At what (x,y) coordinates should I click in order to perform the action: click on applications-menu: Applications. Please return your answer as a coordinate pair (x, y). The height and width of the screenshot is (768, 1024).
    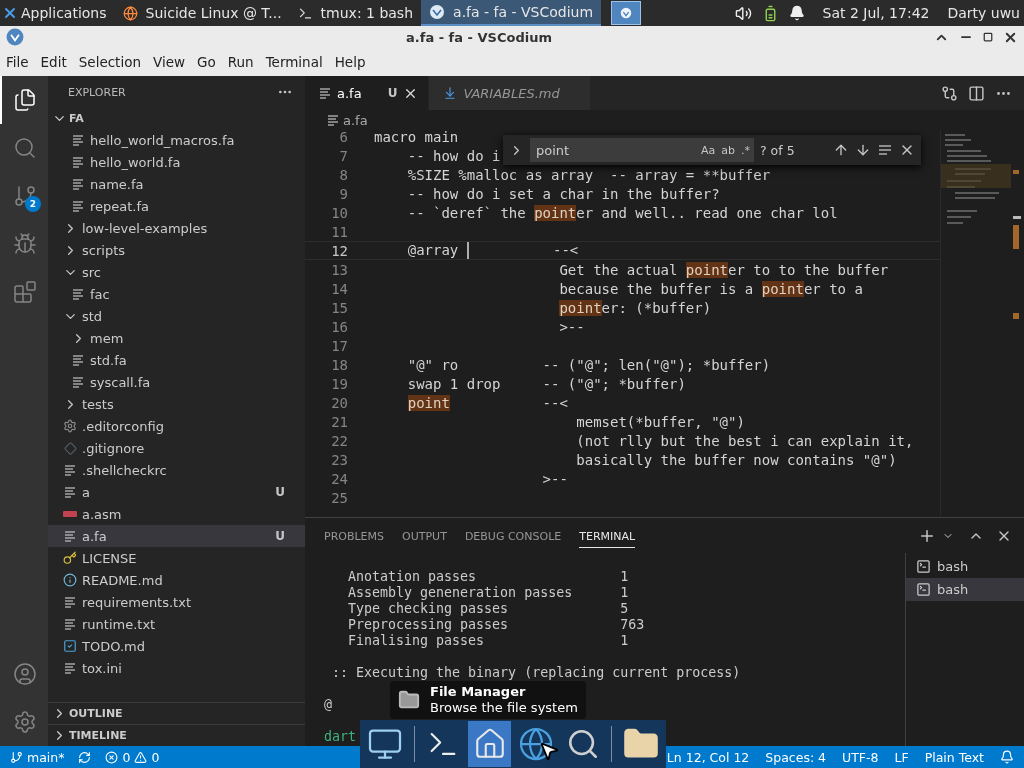
    Looking at the image, I should click on (58, 13).